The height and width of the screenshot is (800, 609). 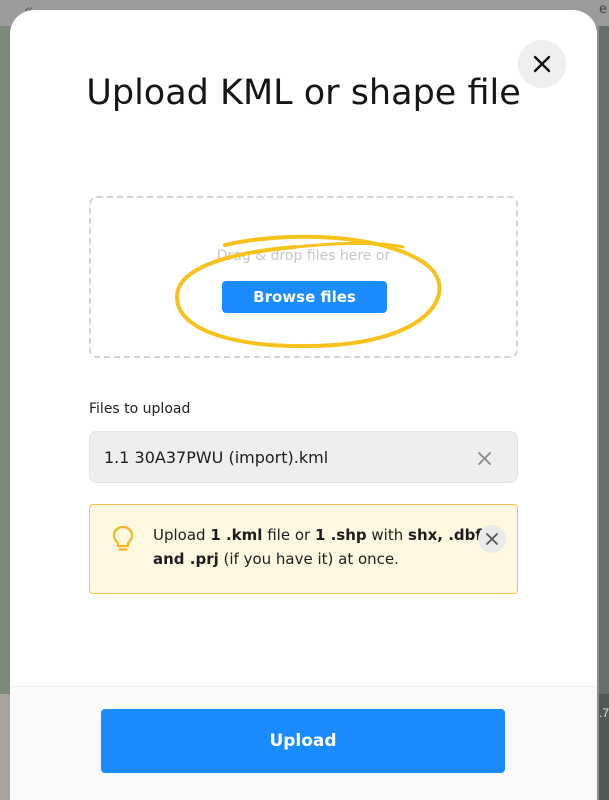 I want to click on background-right-mark: .7, so click(x=603, y=713).